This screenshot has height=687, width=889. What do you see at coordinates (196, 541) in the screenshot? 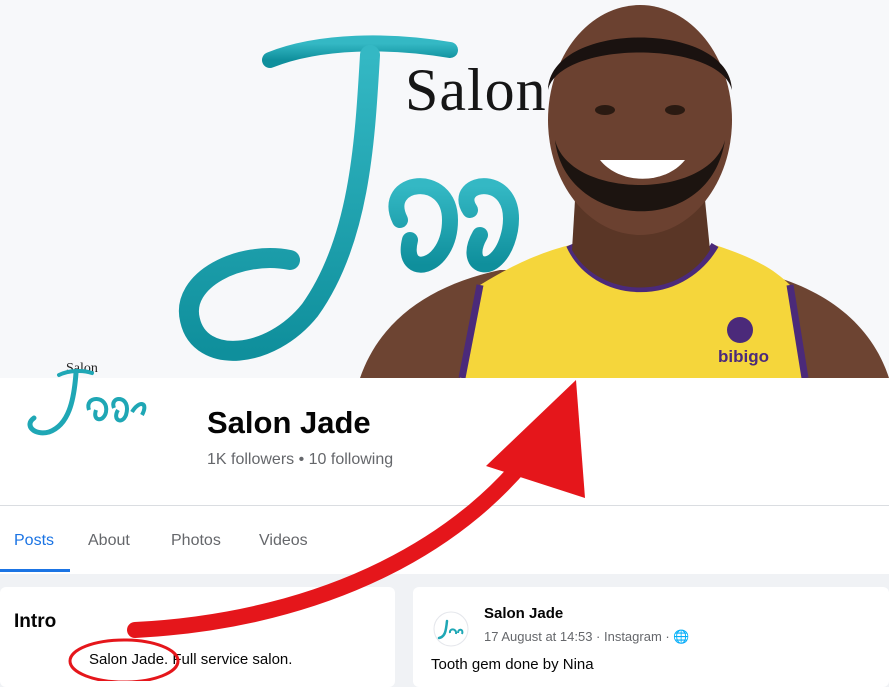
I see `tab-photos: Photos` at bounding box center [196, 541].